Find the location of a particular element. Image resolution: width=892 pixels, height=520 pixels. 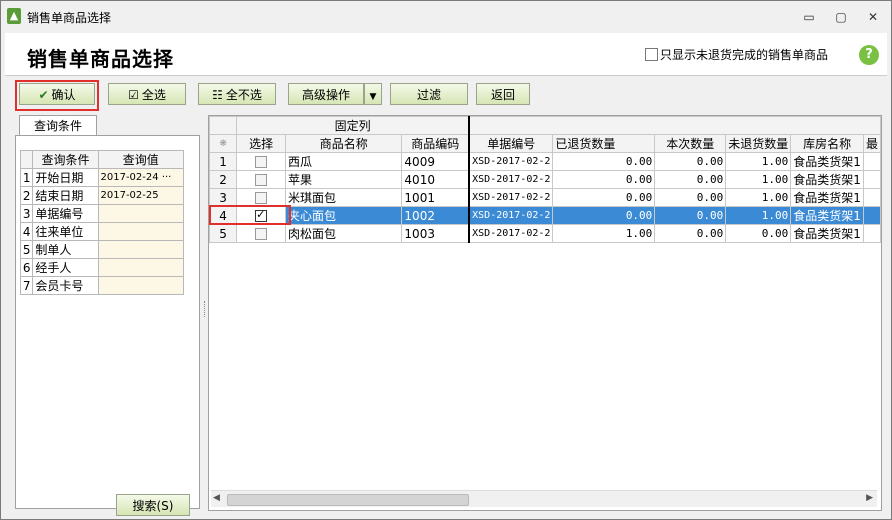

row-number: 2 is located at coordinates (223, 179).